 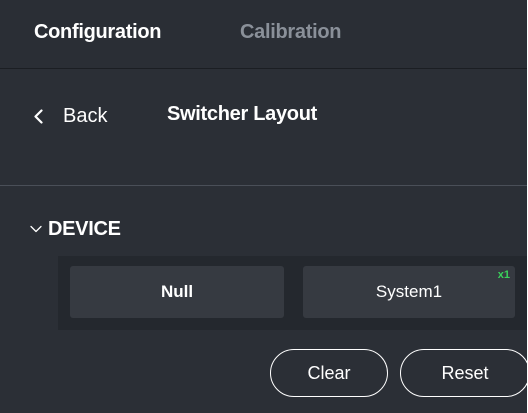 I want to click on chevron-left-icon, so click(x=38, y=116).